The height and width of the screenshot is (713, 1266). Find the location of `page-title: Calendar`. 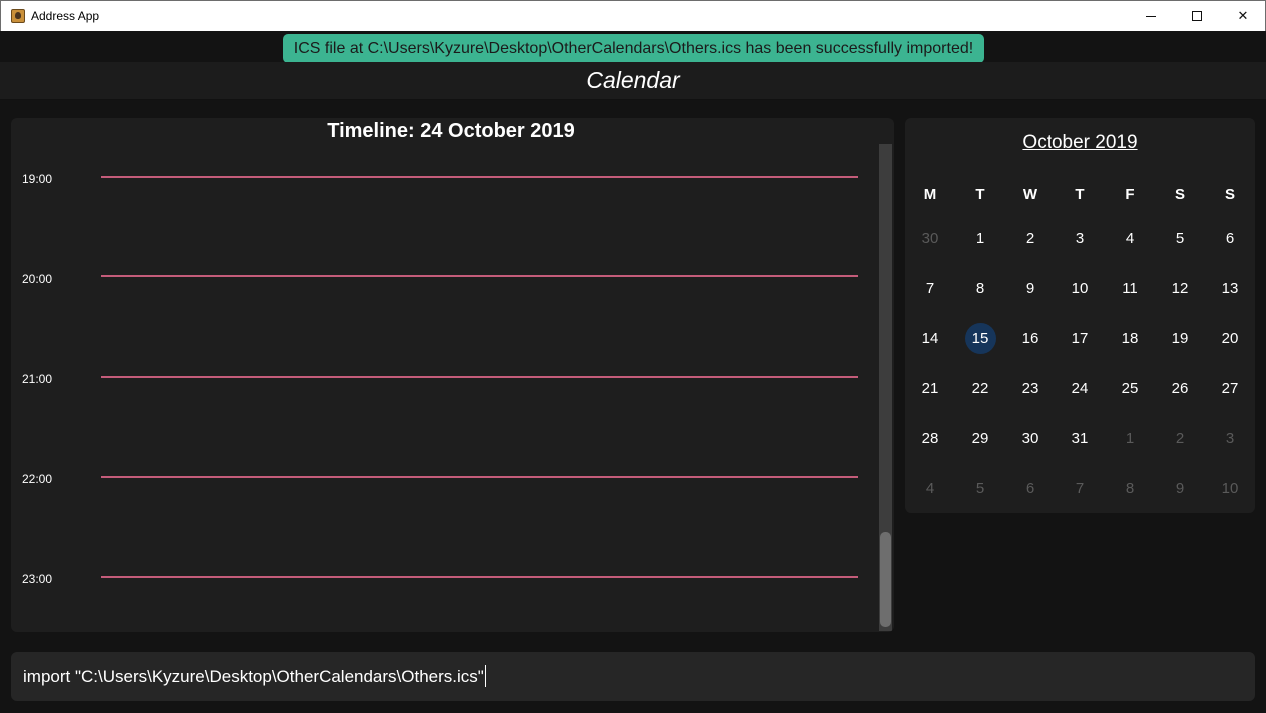

page-title: Calendar is located at coordinates (633, 80).